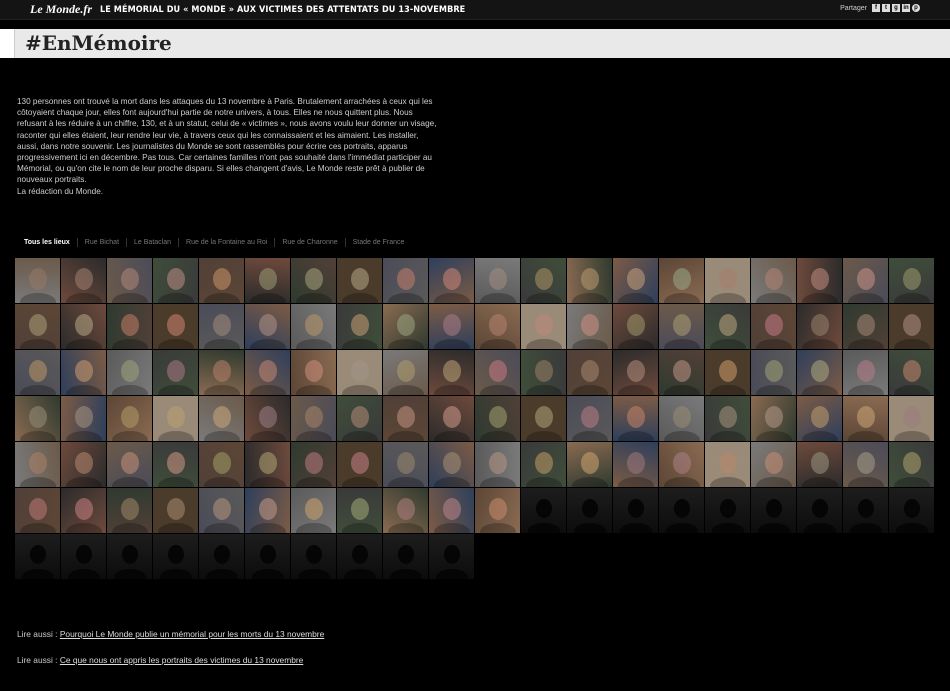 This screenshot has width=950, height=691. I want to click on facebook-icon: f, so click(876, 8).